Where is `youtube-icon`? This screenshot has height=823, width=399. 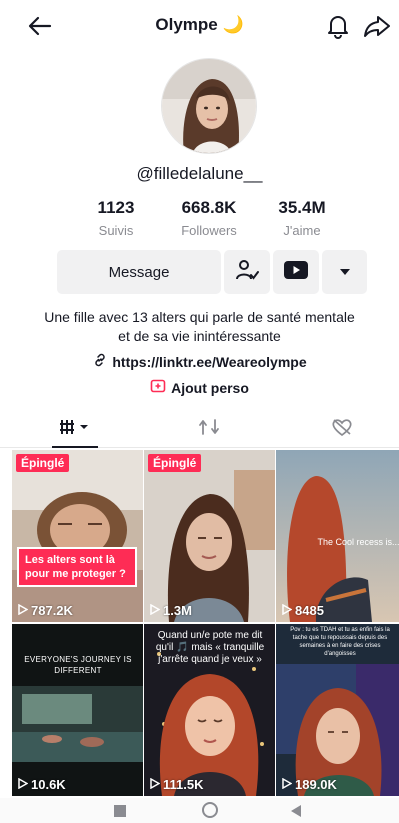 youtube-icon is located at coordinates (296, 272).